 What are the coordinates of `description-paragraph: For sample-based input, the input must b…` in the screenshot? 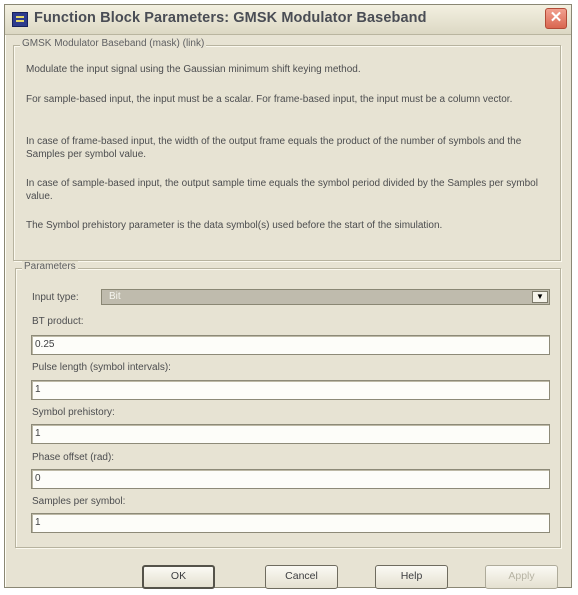 It's located at (269, 99).